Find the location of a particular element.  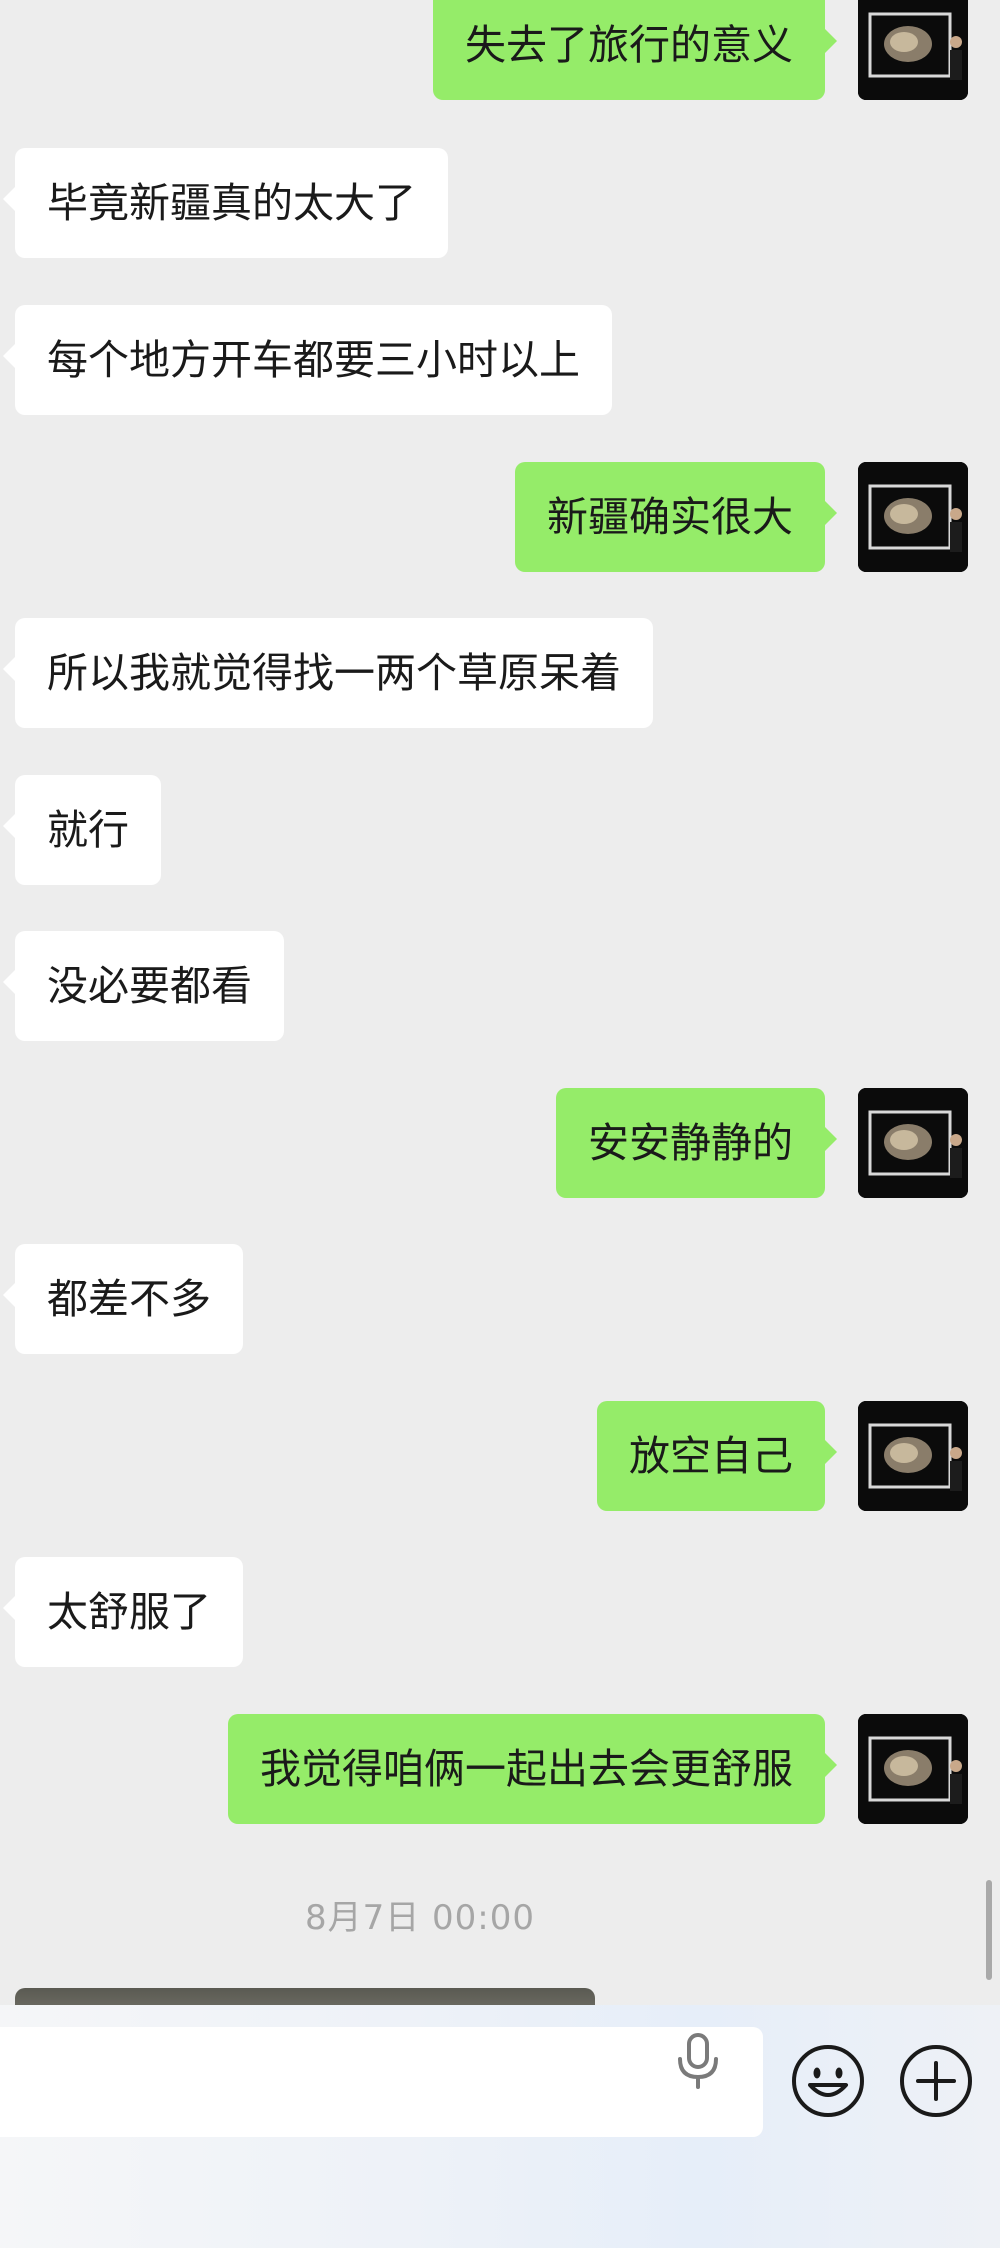

message-bubble-out: 新疆确实很大 is located at coordinates (676, 517).